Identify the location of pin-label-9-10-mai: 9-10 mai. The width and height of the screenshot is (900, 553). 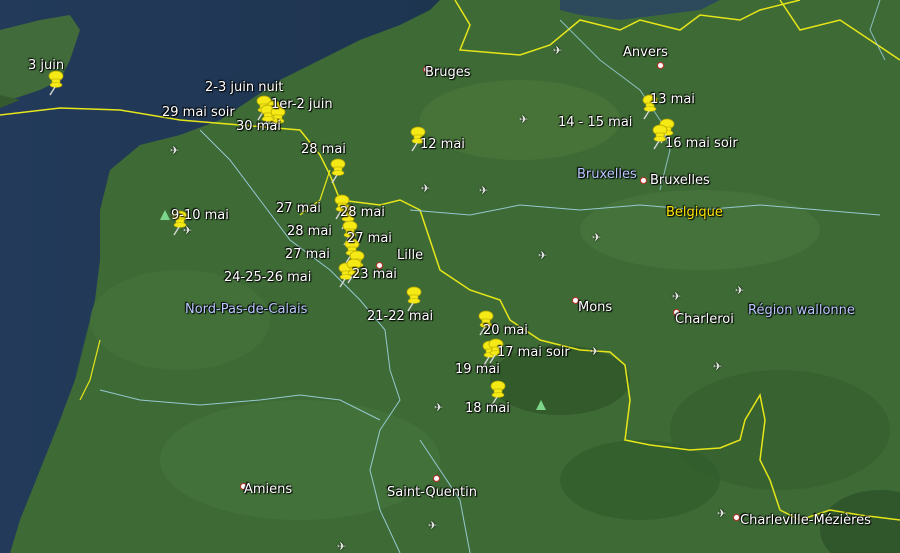
(200, 215).